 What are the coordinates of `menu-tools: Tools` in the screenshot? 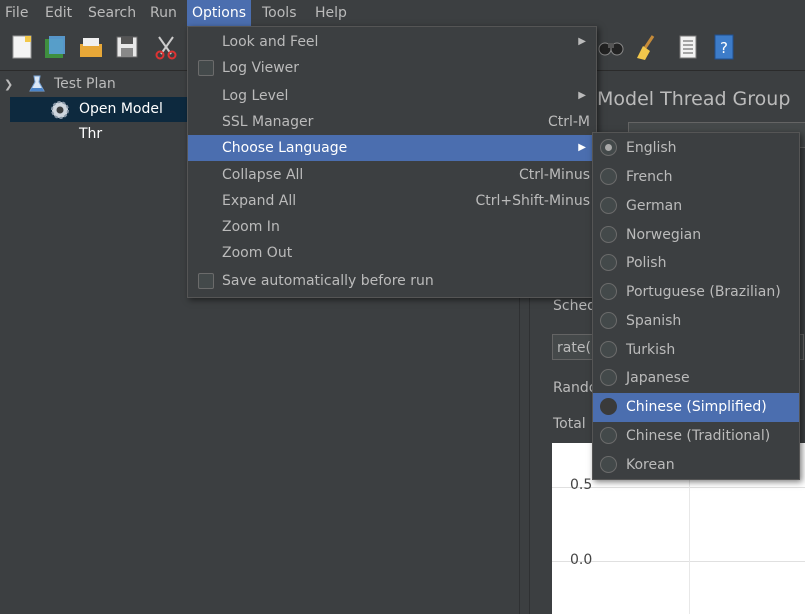 It's located at (279, 13).